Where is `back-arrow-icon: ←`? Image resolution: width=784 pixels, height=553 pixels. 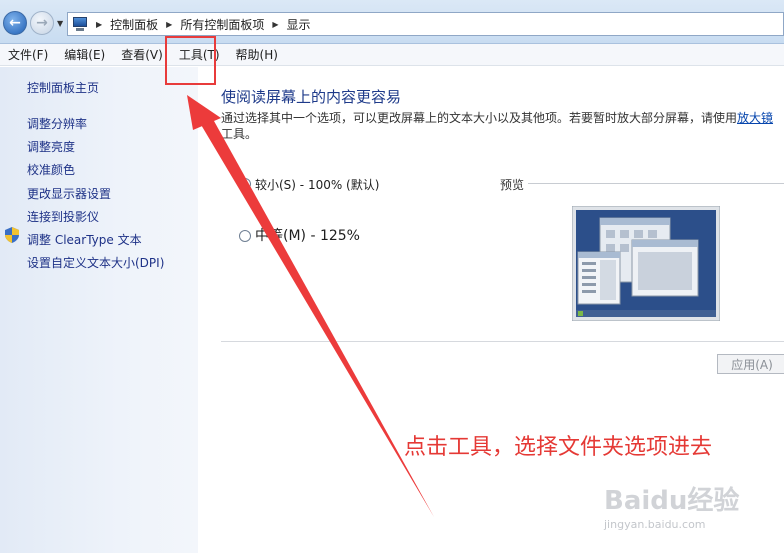
back-arrow-icon: ← is located at coordinates (15, 23).